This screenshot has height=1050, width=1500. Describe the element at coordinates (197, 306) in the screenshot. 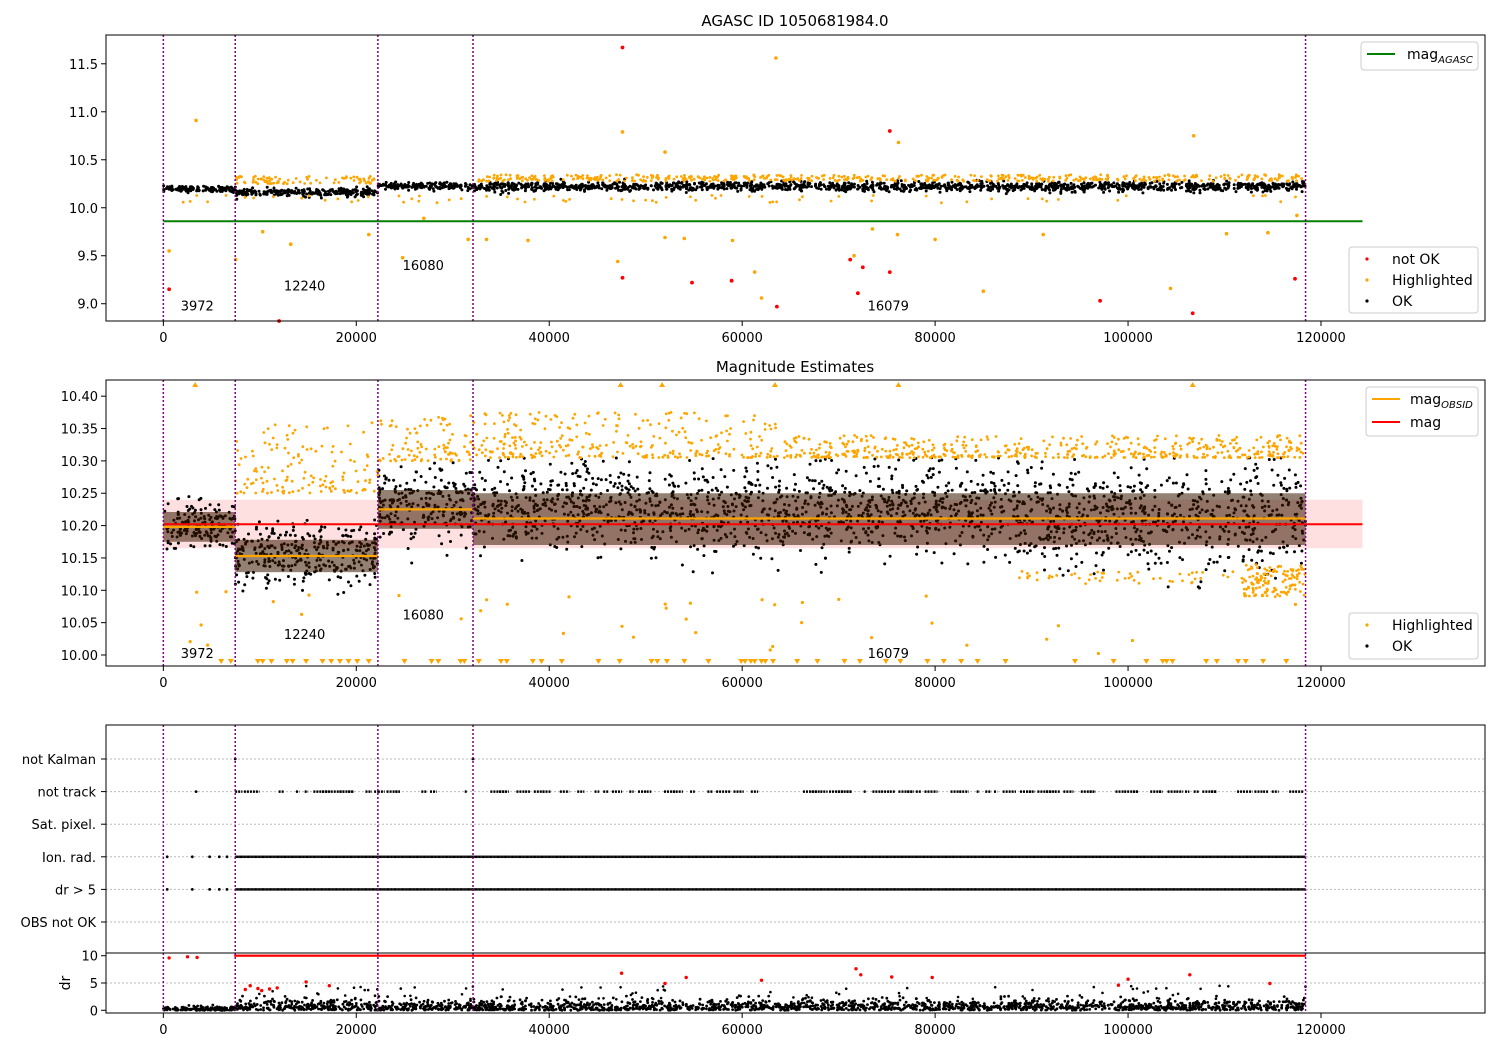

I see `obsid-label: 3972` at that location.